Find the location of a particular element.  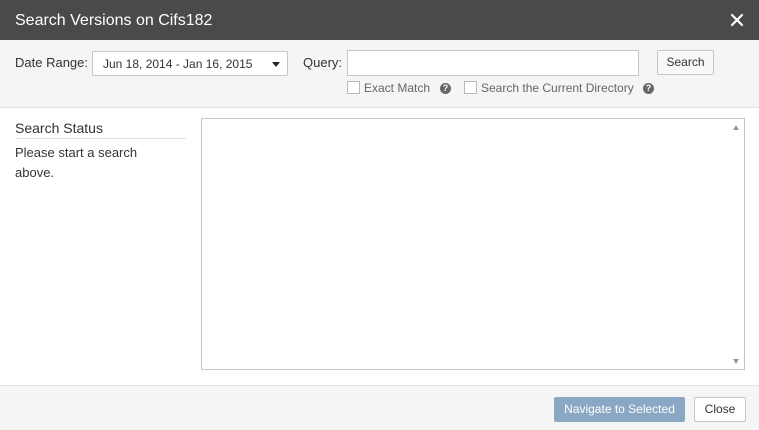

dialog-footer: Navigate to Selected Close is located at coordinates (379, 407).